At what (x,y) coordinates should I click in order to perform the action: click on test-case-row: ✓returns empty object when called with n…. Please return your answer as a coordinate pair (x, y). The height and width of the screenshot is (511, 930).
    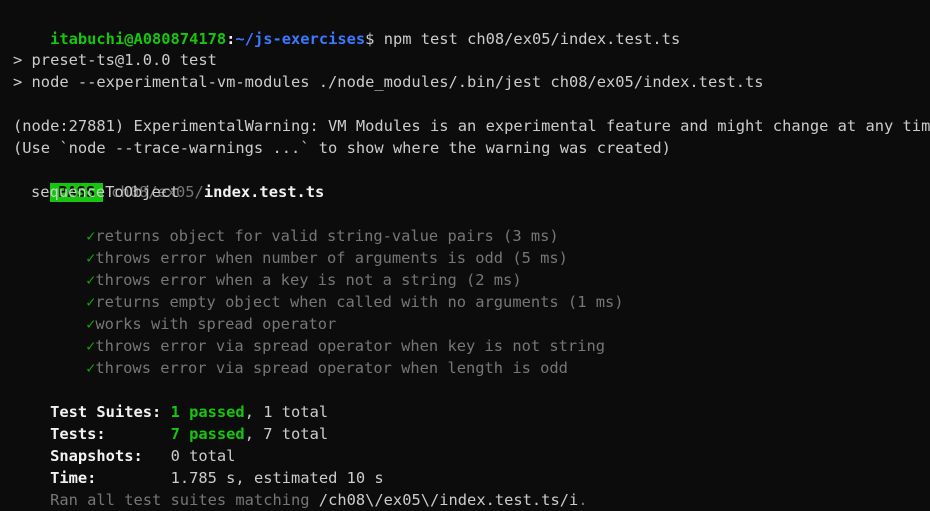
    Looking at the image, I should click on (336, 290).